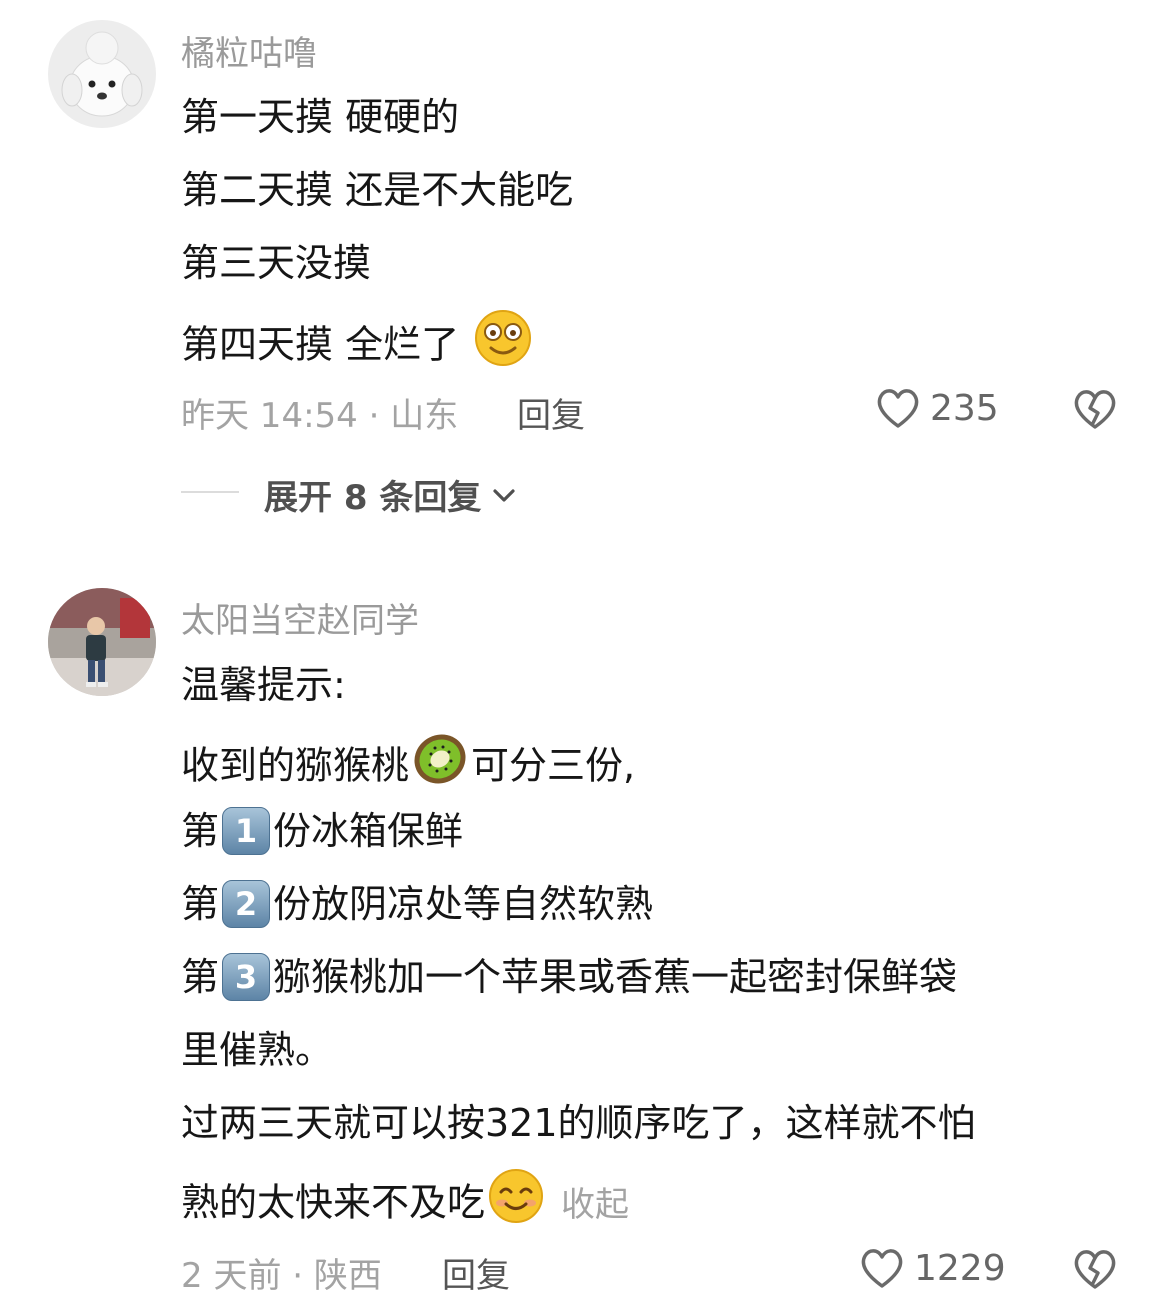  I want to click on like-button: 235, so click(936, 408).